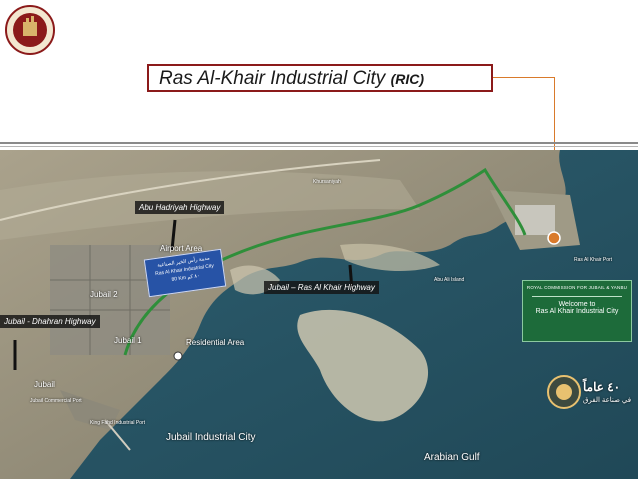 The height and width of the screenshot is (479, 638). What do you see at coordinates (602, 387) in the screenshot?
I see `anniversary-badge-number: ٤٠ عاماً` at bounding box center [602, 387].